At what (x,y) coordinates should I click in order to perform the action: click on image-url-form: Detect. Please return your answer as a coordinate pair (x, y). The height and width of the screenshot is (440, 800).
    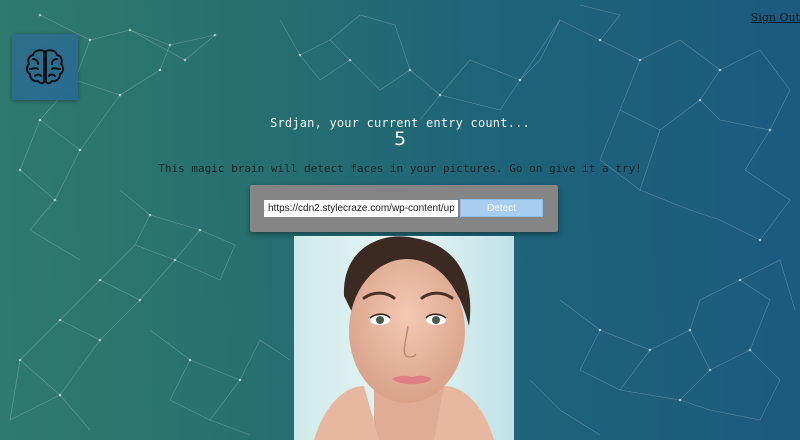
    Looking at the image, I should click on (404, 208).